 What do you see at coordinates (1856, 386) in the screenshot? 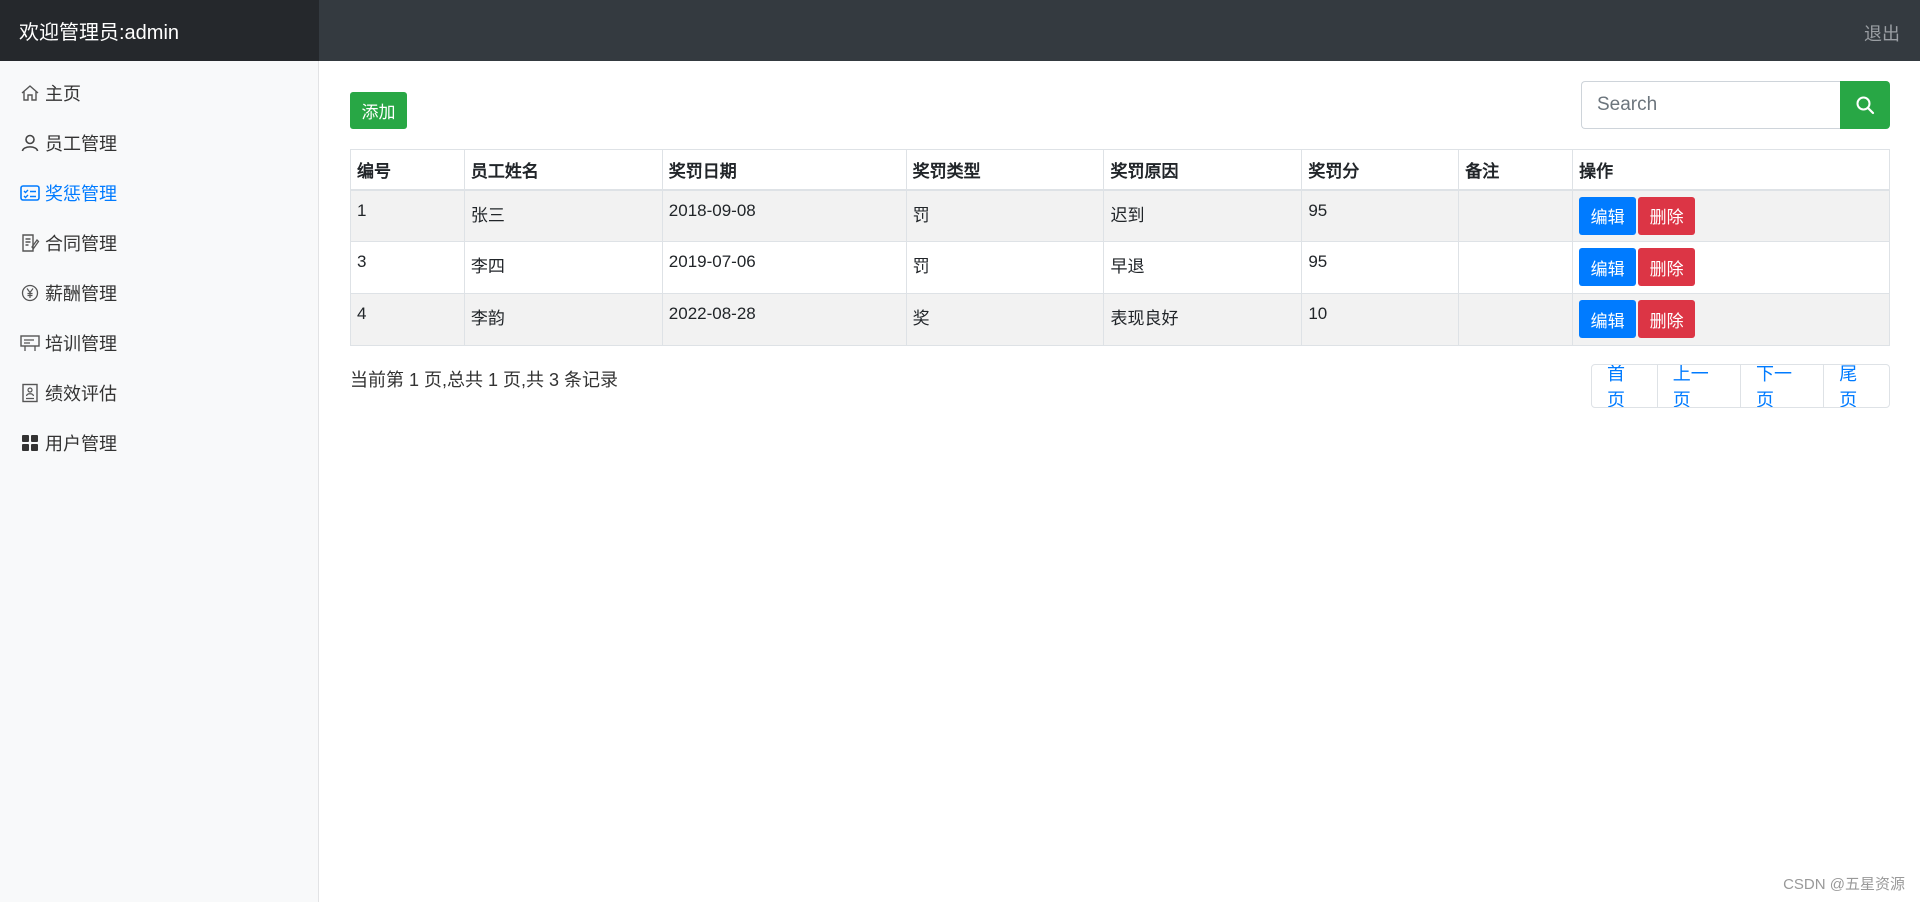
I see `last-page-link: 尾页` at bounding box center [1856, 386].